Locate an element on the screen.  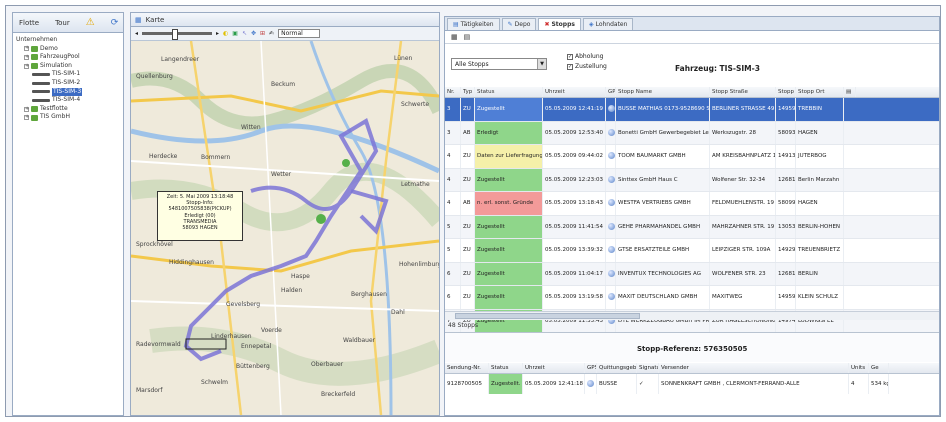
zoom-slider is located at coordinates (177, 34).